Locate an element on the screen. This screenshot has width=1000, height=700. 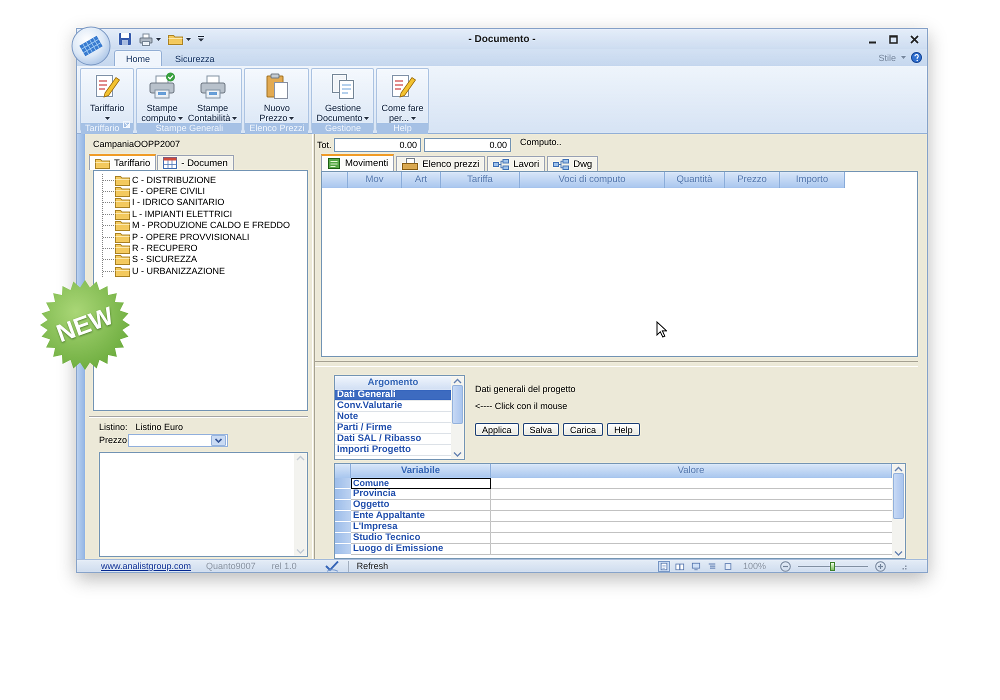
app-menu-icon is located at coordinates (91, 46).